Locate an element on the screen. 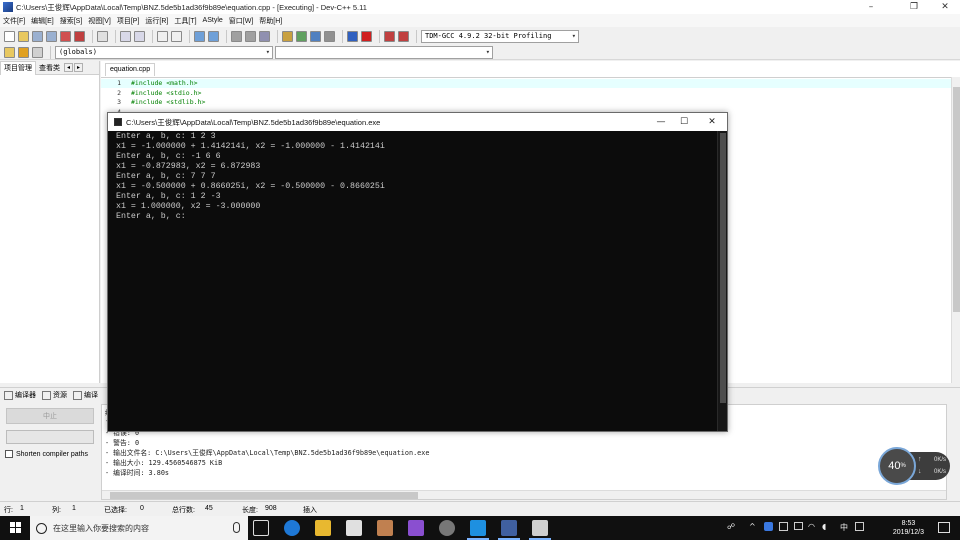 The image size is (960, 540). volume-icon: ◖ is located at coordinates (824, 526).